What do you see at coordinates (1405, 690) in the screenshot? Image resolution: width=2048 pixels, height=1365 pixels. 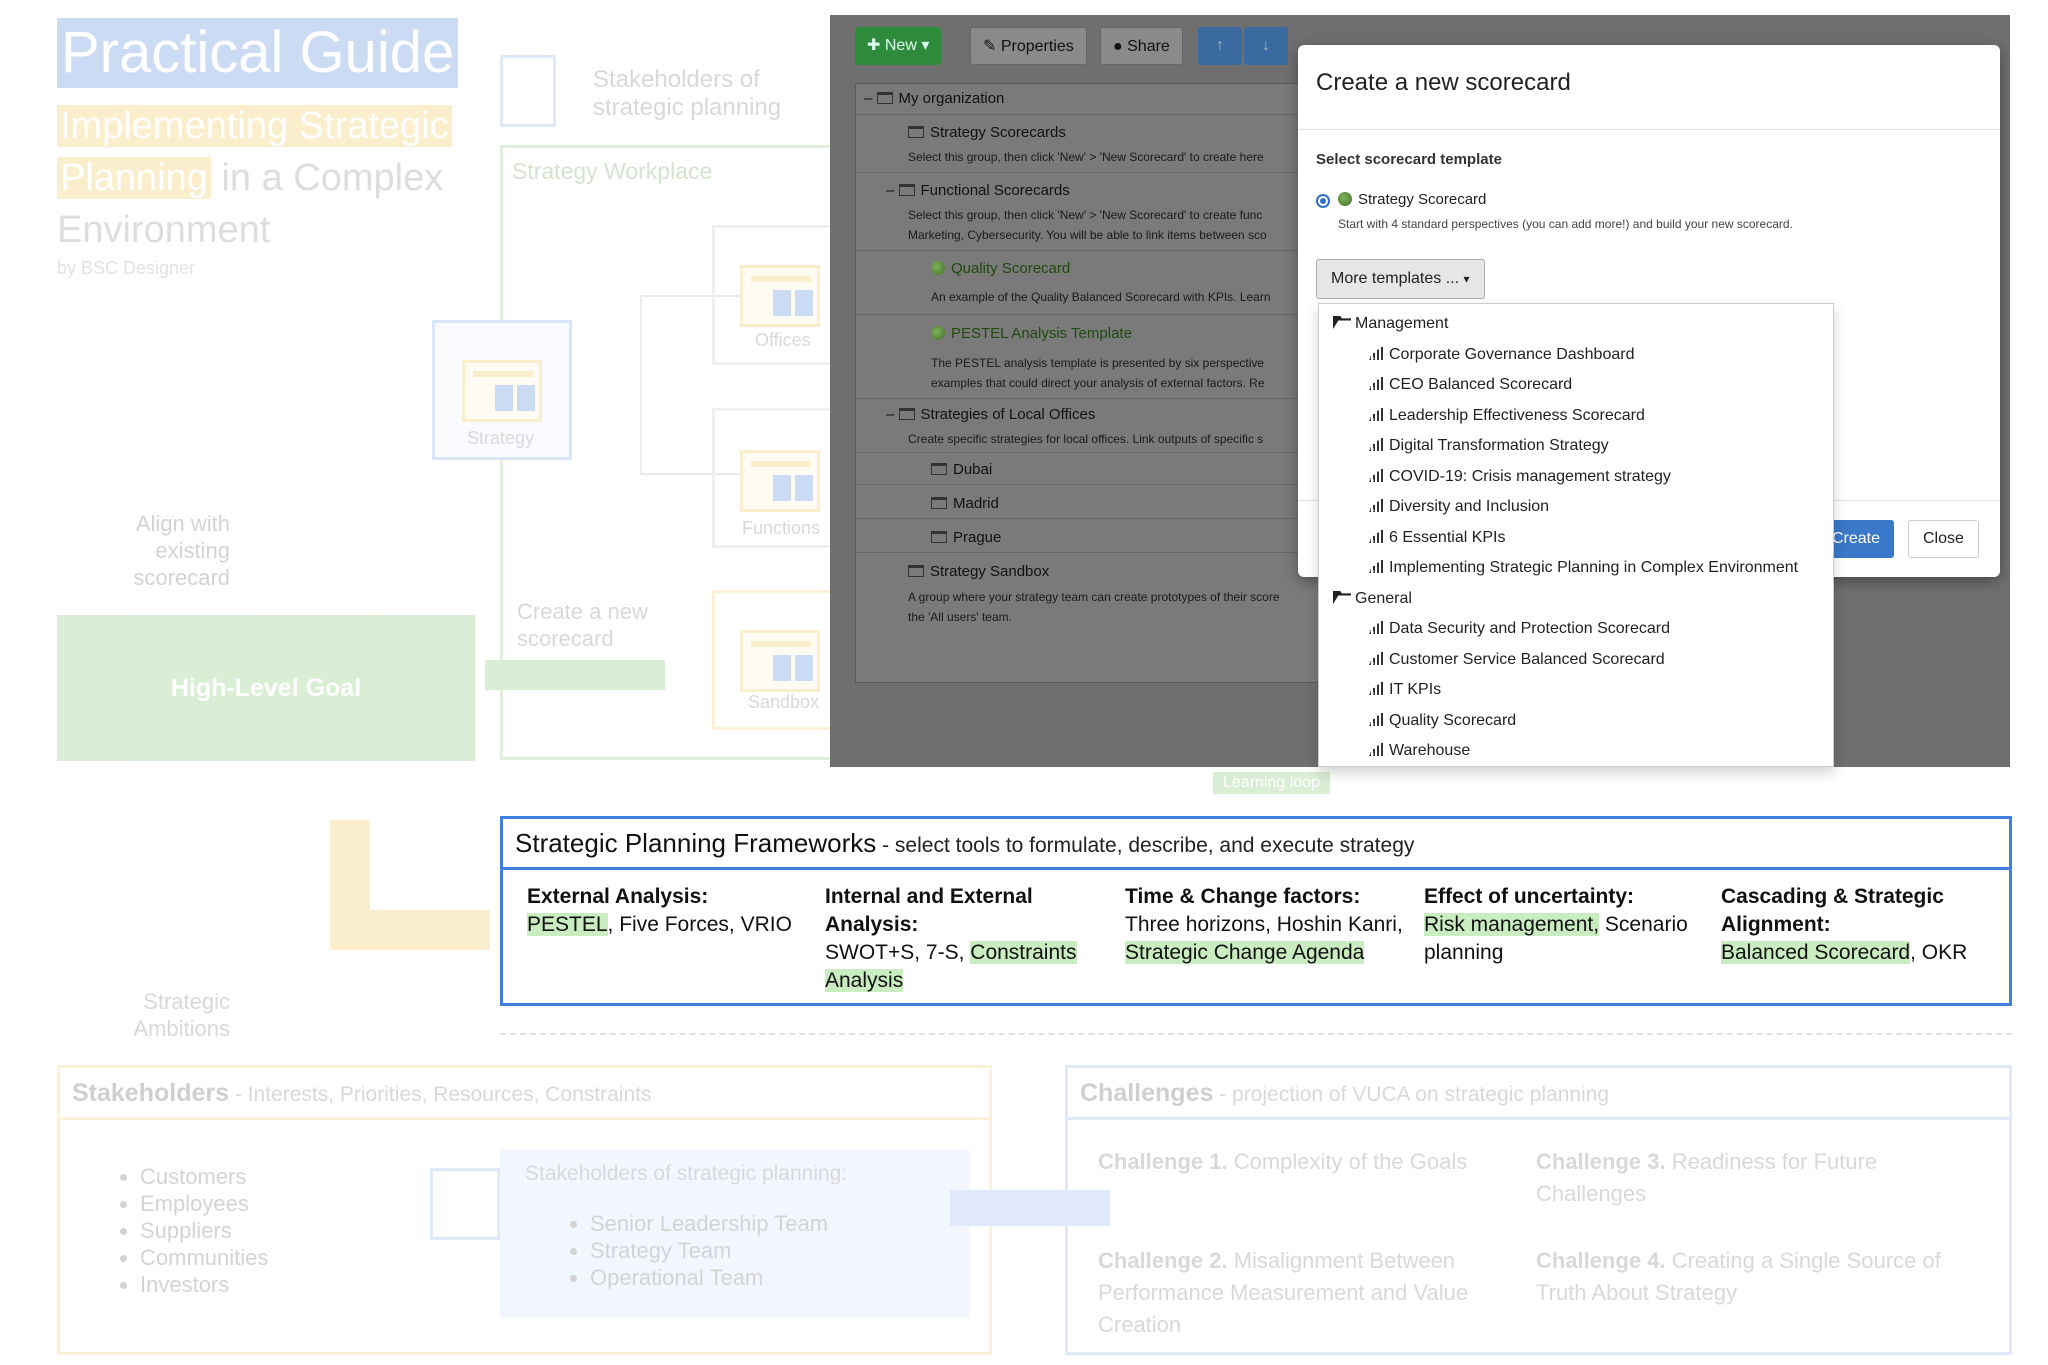 I see `menu-item: IT KPIs` at bounding box center [1405, 690].